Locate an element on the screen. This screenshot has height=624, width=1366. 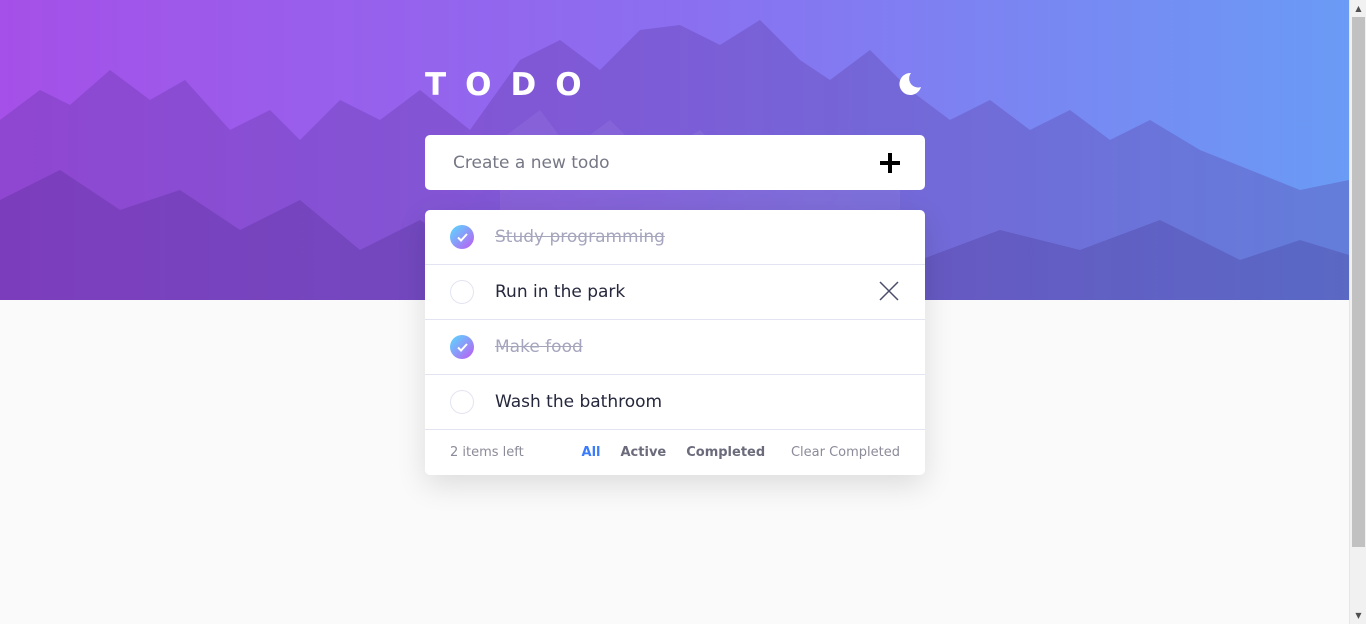
scrollbar: ▲ ▼ is located at coordinates (1357, 312).